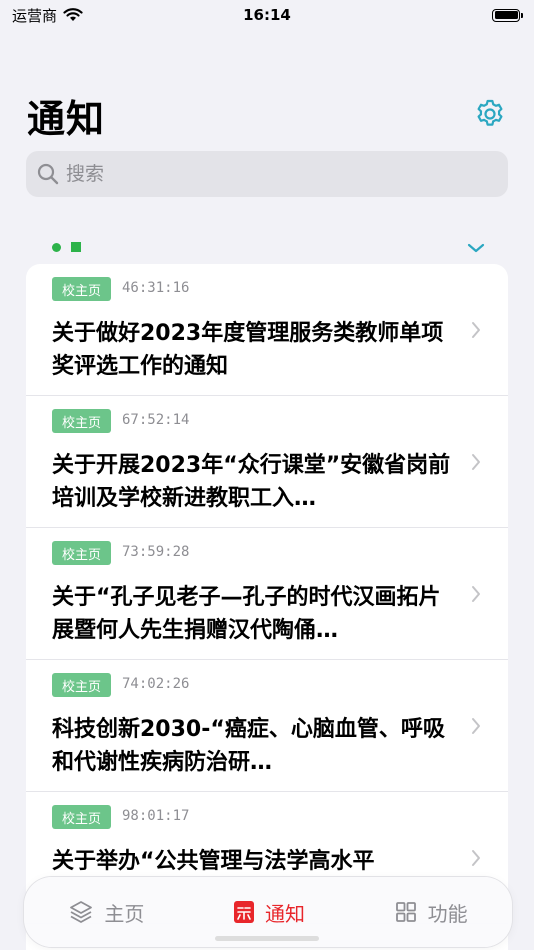 The width and height of the screenshot is (534, 950). Describe the element at coordinates (156, 816) in the screenshot. I see `item-time: 98:01:17` at that location.